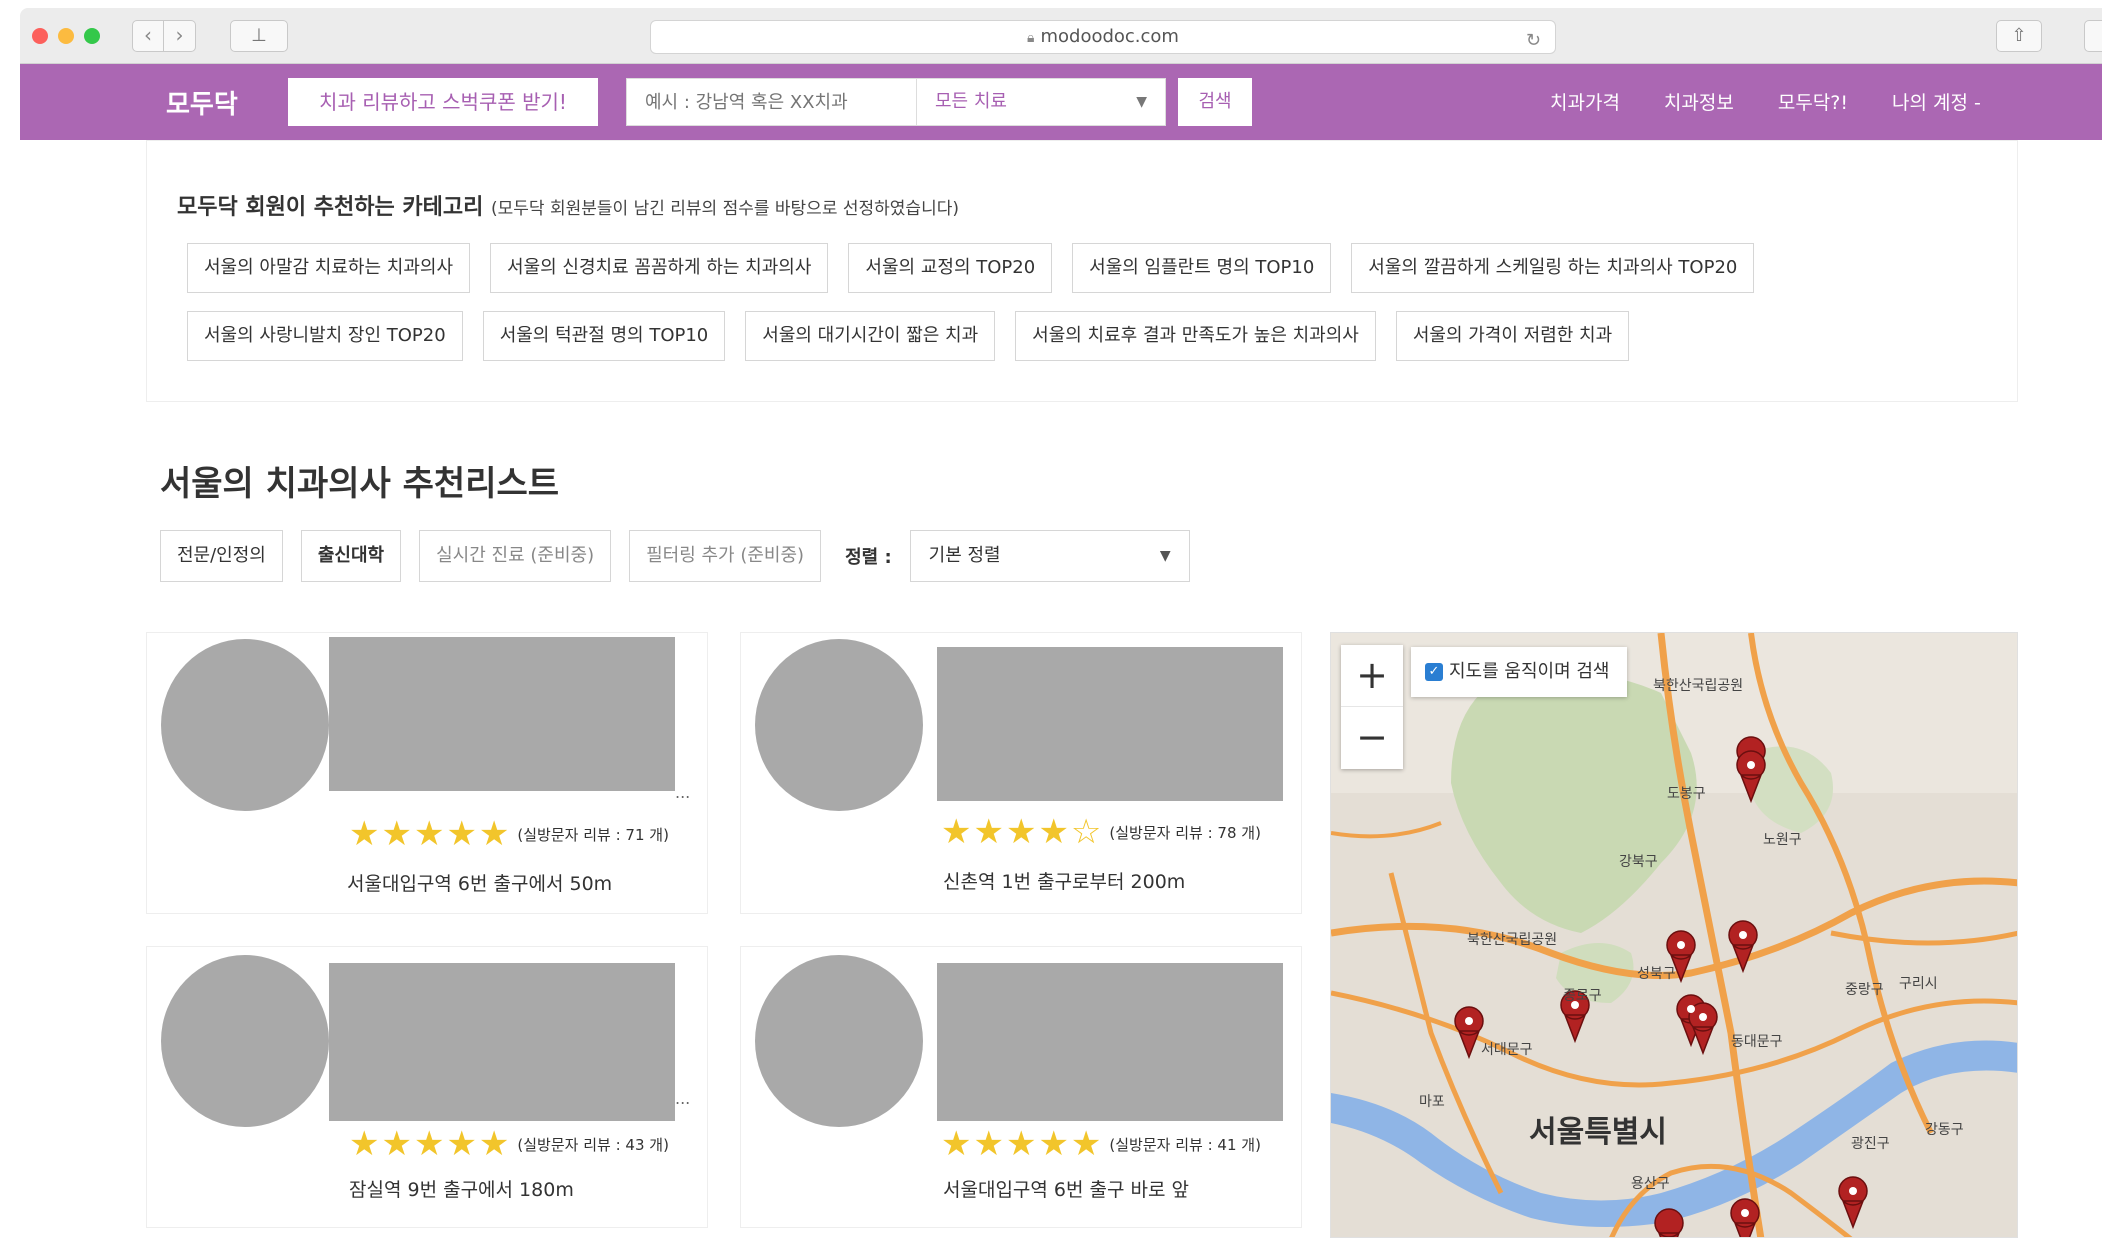  I want to click on category-chip: 서울의 아말감 치료하는 치과의사, so click(329, 268).